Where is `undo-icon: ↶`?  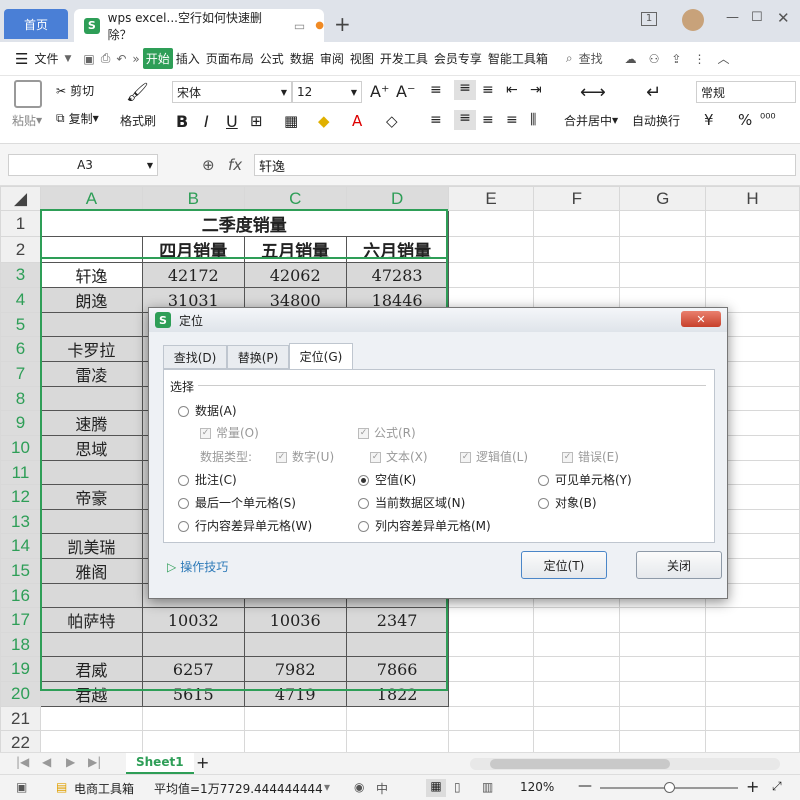
undo-icon: ↶ is located at coordinates (121, 59).